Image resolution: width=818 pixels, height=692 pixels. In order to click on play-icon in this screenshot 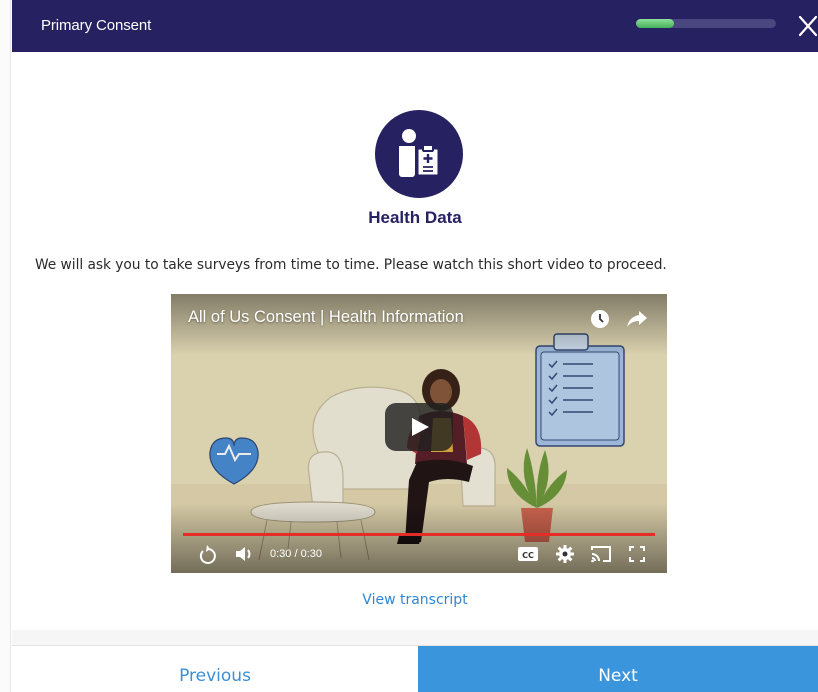, I will do `click(420, 427)`.